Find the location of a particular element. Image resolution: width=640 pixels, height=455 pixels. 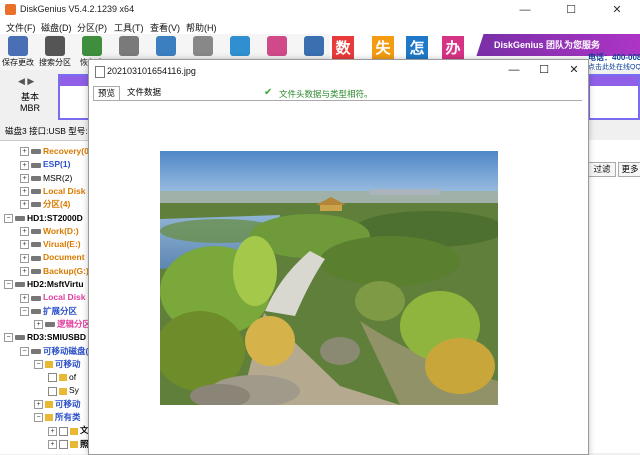

tree-node: − 所有类 is located at coordinates (40, 417).